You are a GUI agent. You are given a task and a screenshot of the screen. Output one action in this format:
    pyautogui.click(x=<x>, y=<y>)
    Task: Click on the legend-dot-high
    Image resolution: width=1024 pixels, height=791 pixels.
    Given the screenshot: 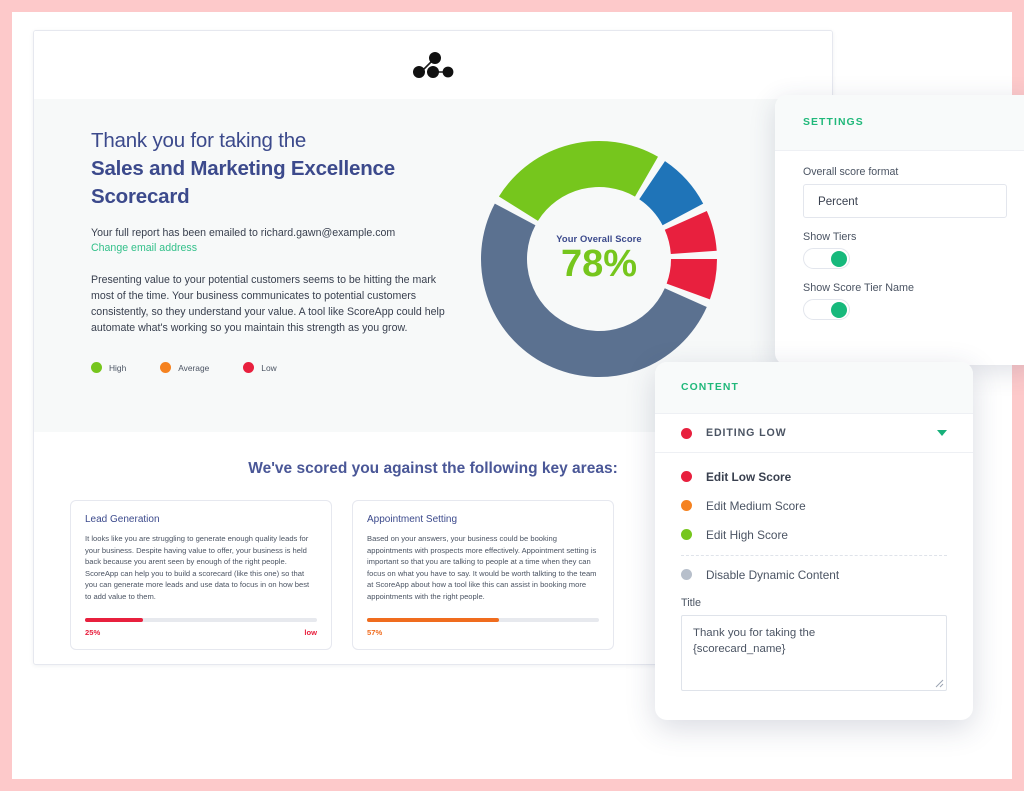 What is the action you would take?
    pyautogui.click(x=96, y=367)
    